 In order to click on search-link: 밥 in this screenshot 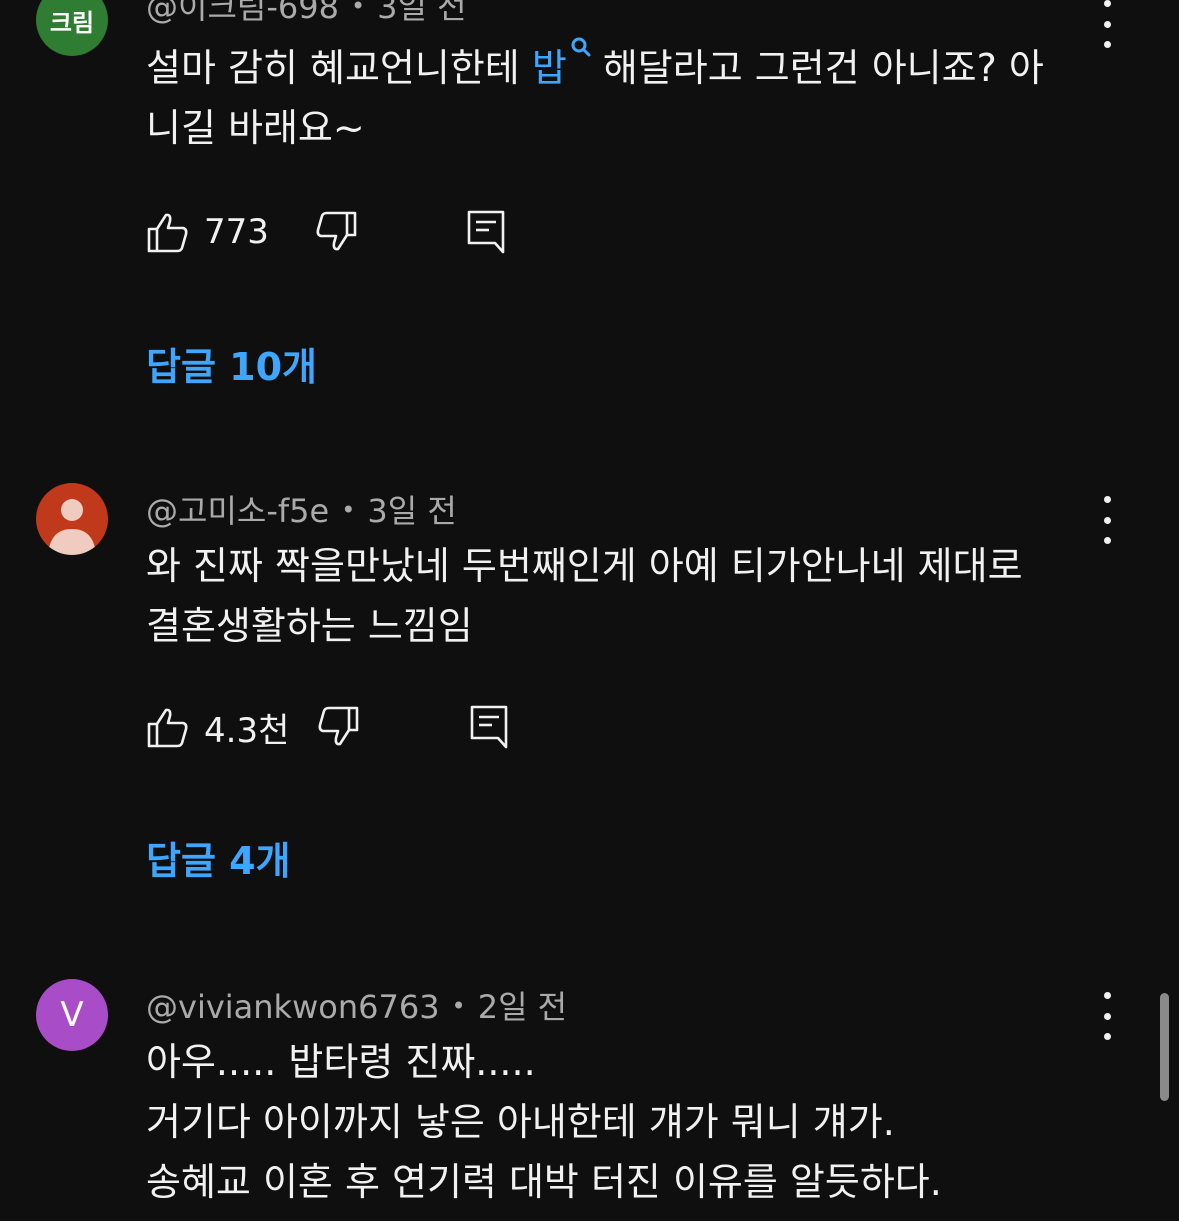, I will do `click(549, 68)`.